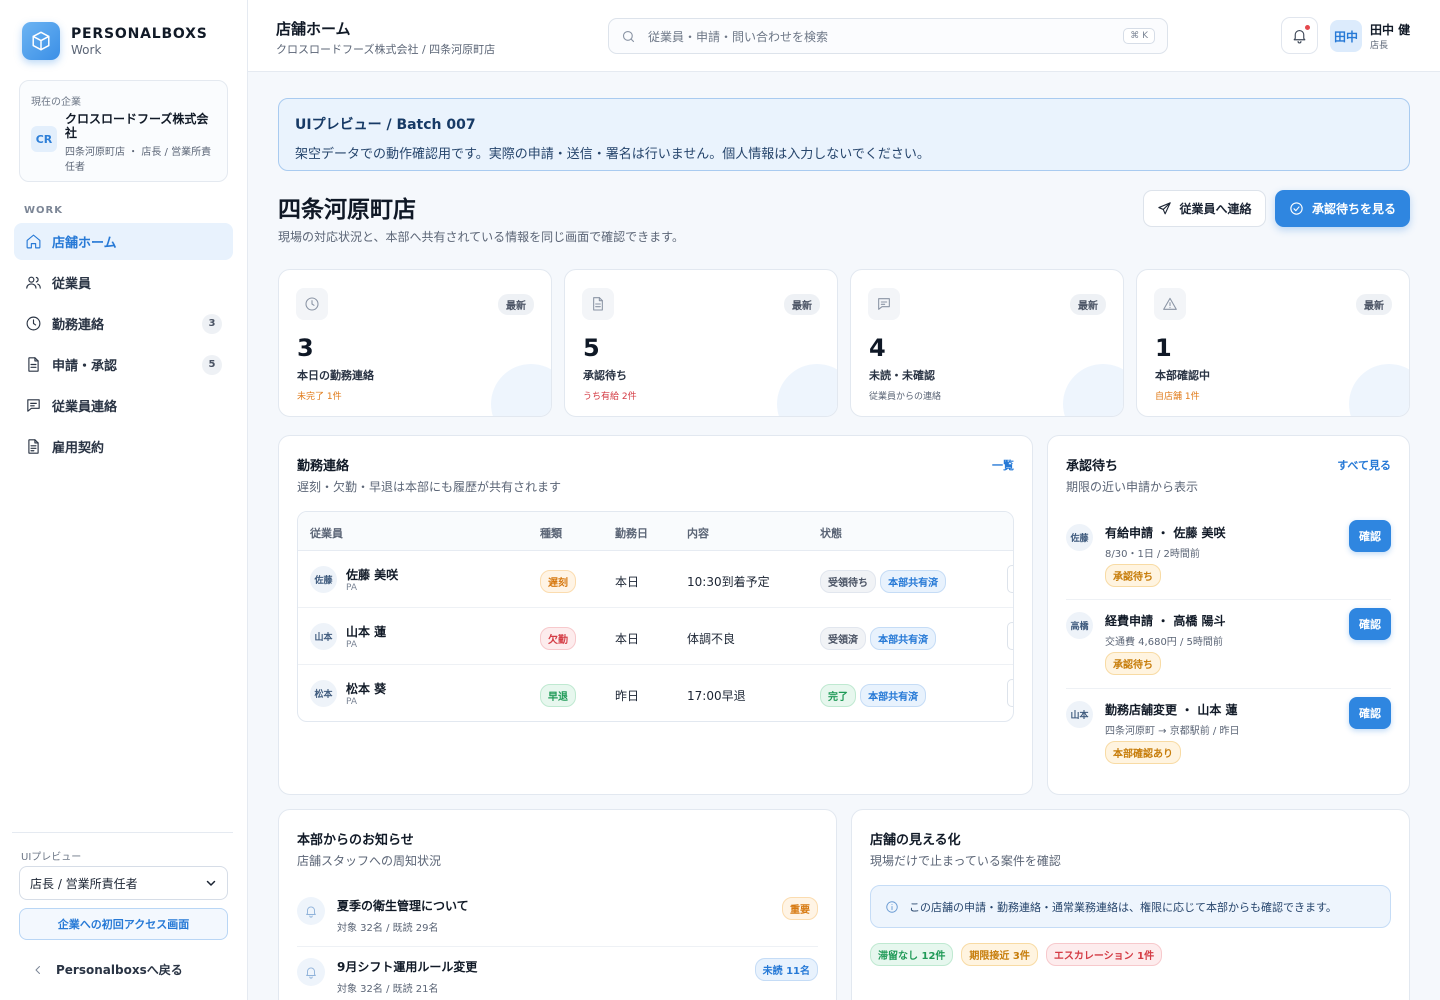 This screenshot has height=1000, width=1440. Describe the element at coordinates (123, 446) in the screenshot. I see `sidebar-item-contracts: 雇用契約` at that location.